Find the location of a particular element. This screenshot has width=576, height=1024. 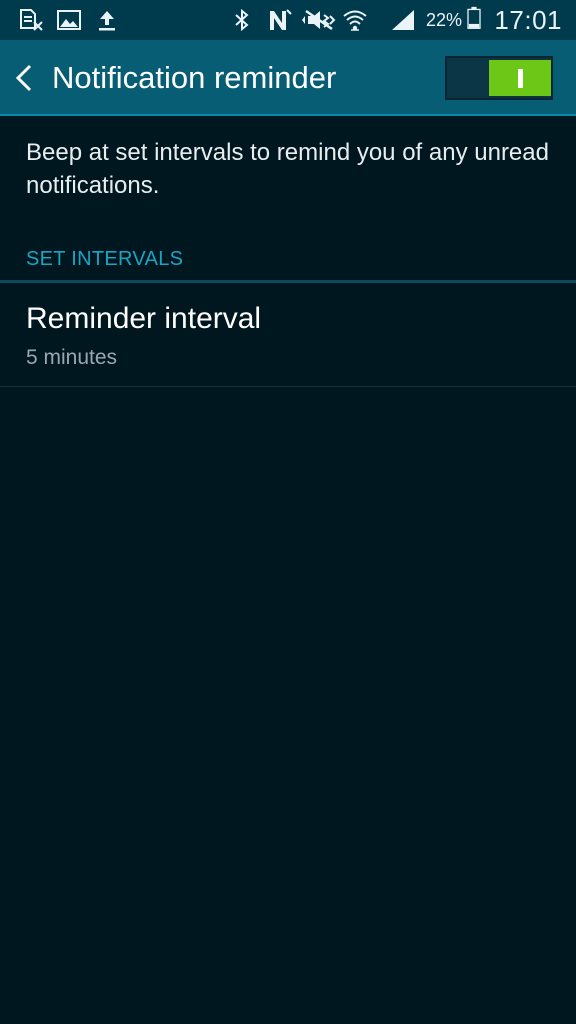

sim-card-x-icon is located at coordinates (31, 20).